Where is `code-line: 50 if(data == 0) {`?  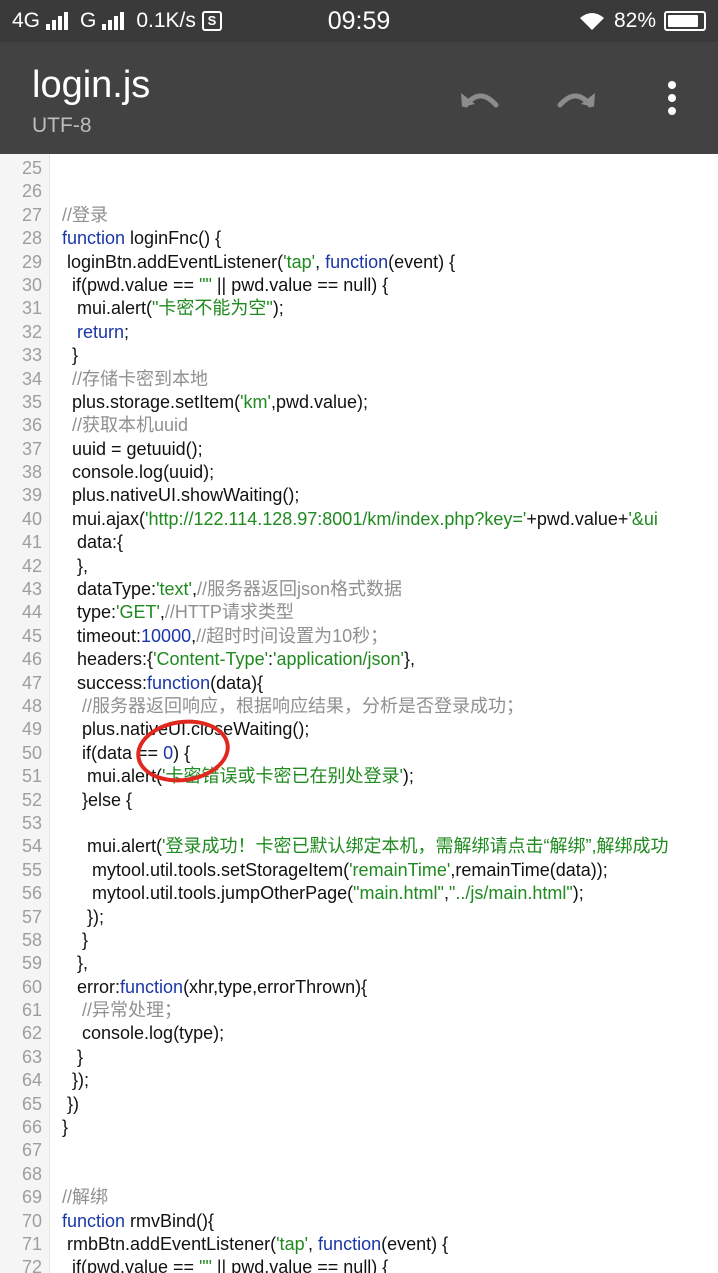
code-line: 50 if(data == 0) { is located at coordinates (359, 753).